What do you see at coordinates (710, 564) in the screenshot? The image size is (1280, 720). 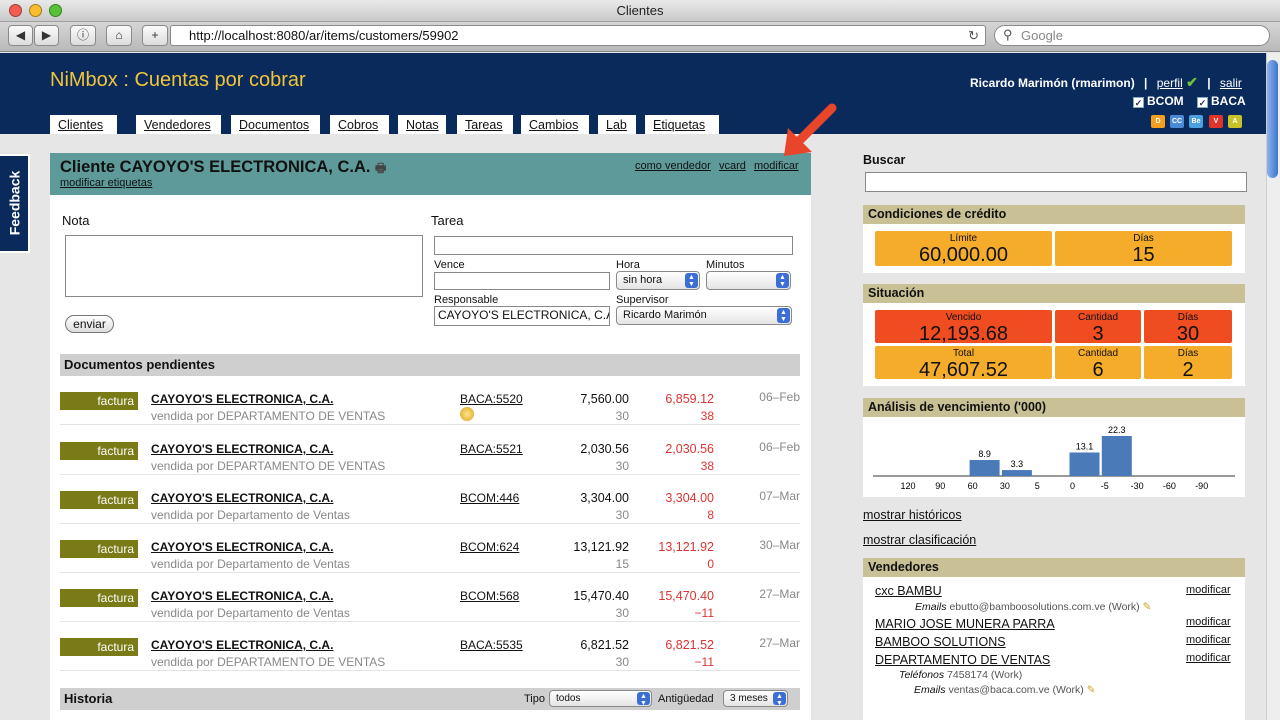 I see `document-overdue-days: 0` at bounding box center [710, 564].